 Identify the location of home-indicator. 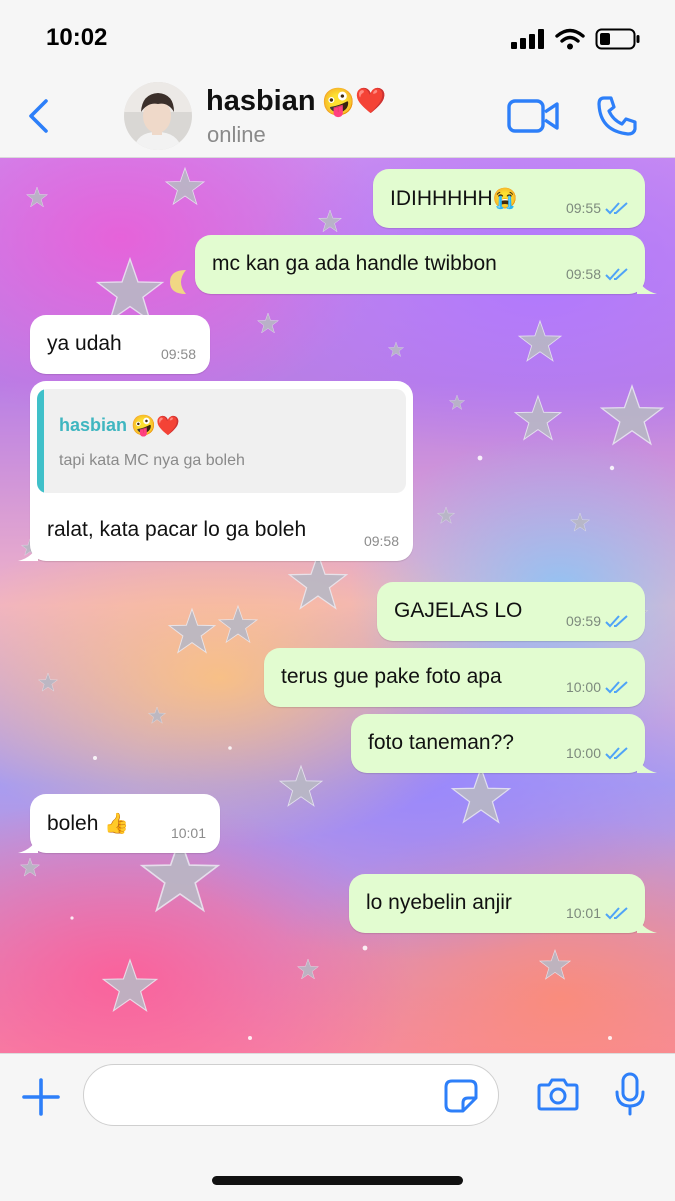
(337, 1180).